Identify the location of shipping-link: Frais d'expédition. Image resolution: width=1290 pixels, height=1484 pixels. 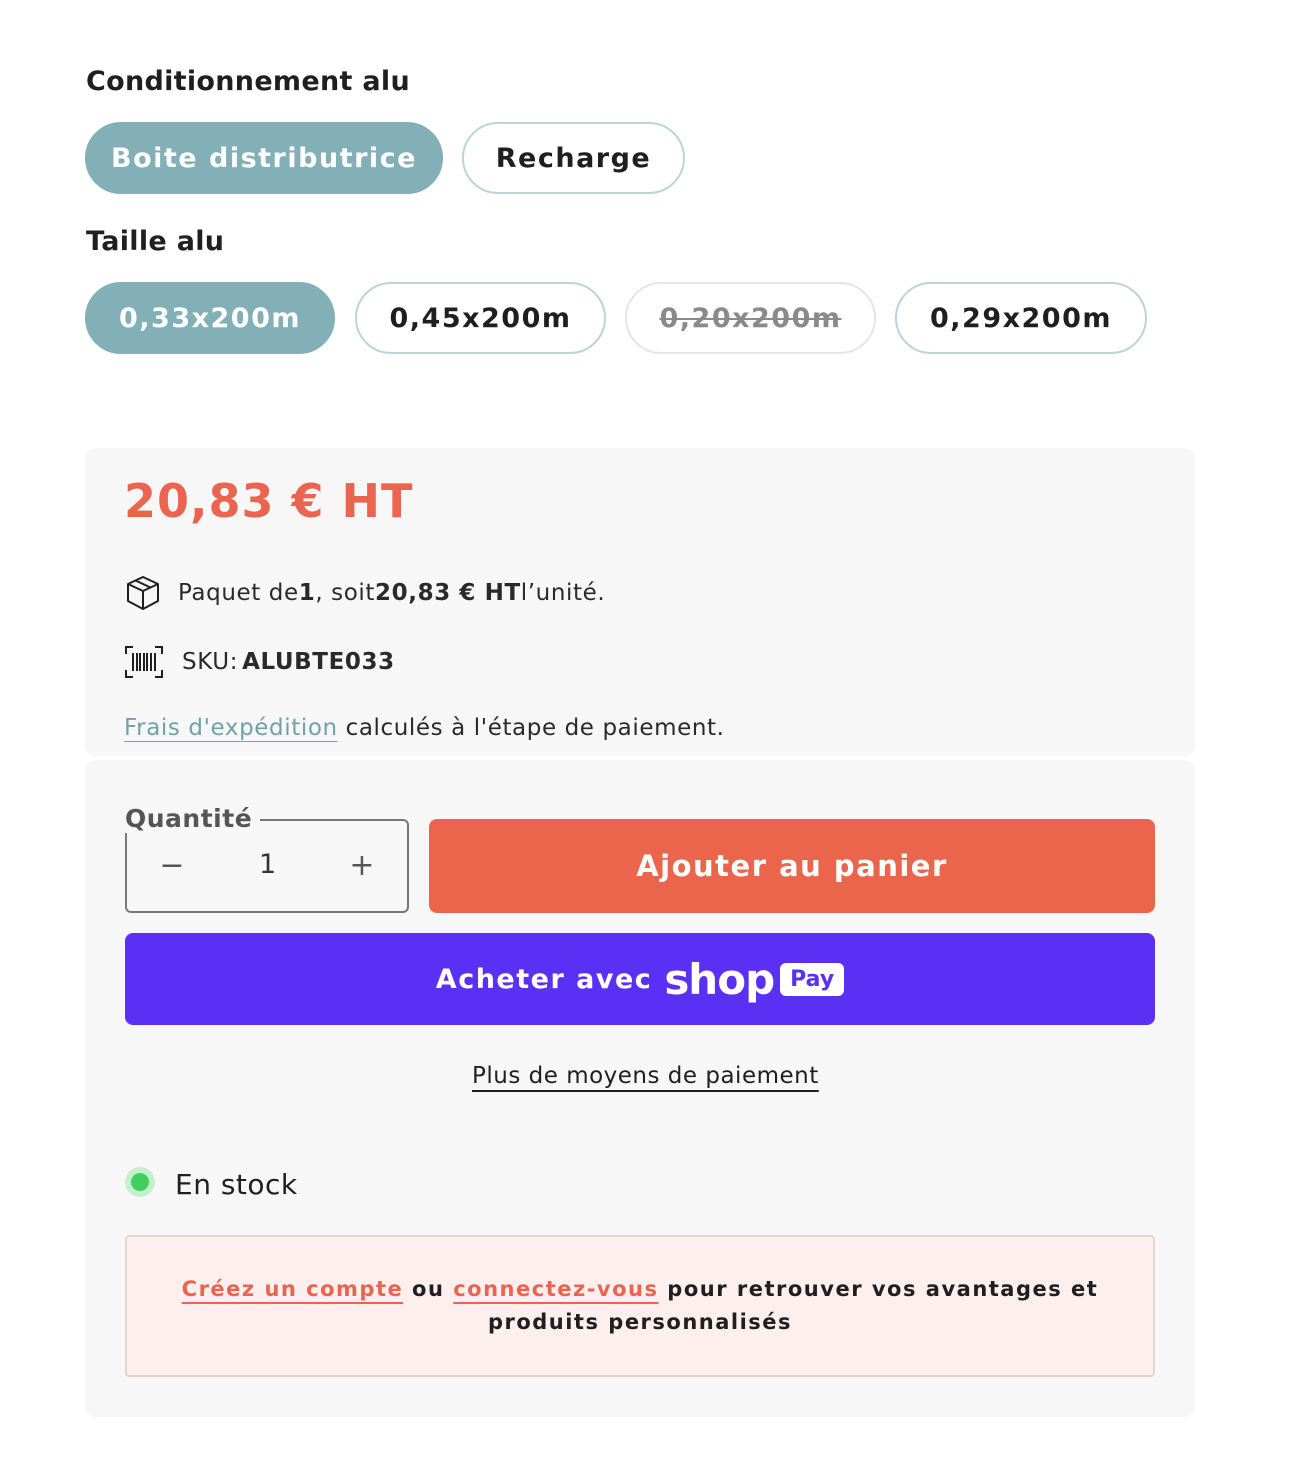
(231, 728).